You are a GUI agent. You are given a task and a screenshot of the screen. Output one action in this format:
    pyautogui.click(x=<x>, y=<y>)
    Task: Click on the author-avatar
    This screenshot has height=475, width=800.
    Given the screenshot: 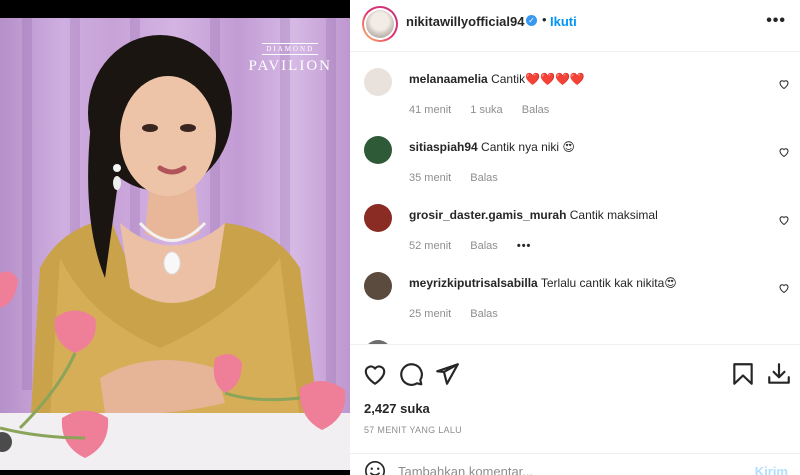 What is the action you would take?
    pyautogui.click(x=380, y=24)
    